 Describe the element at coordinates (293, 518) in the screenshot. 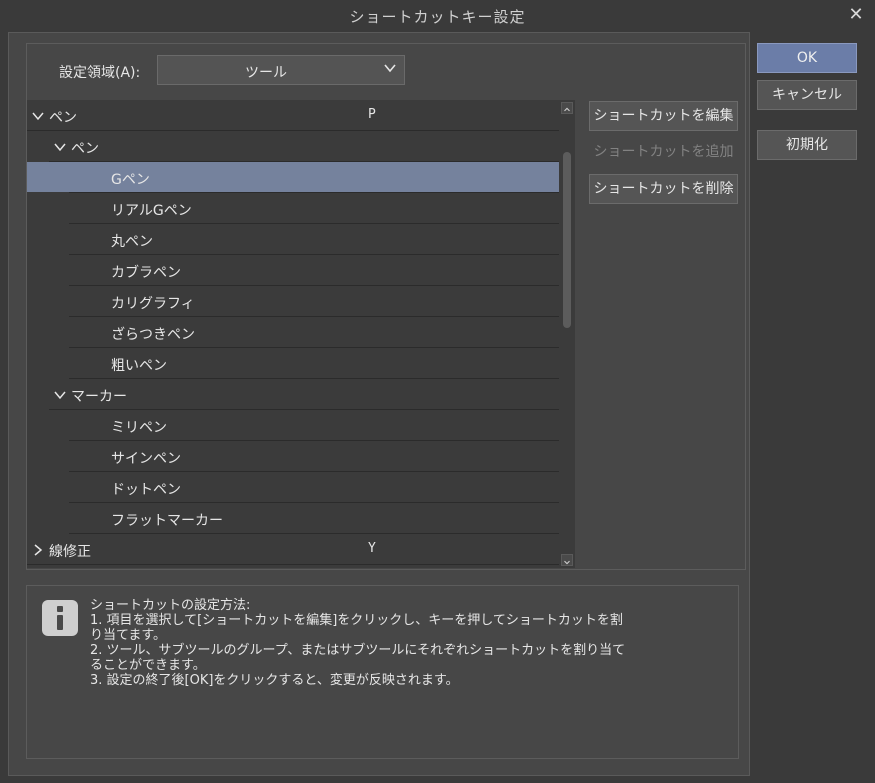

I see `tree-row: フラットマーカー` at that location.